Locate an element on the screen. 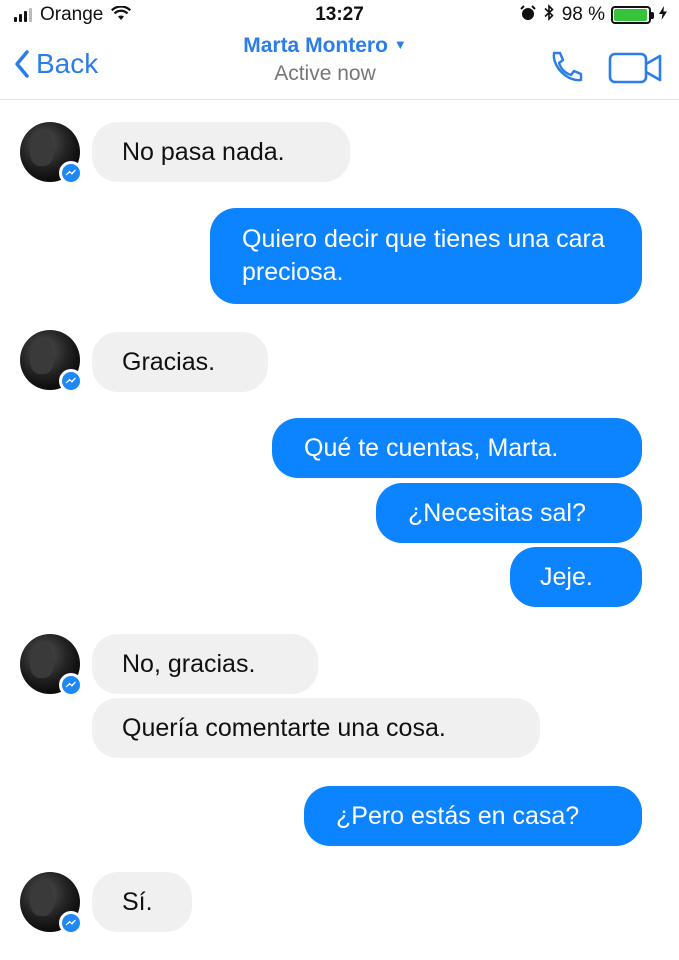  outgoing-message: Jeje. is located at coordinates (576, 577).